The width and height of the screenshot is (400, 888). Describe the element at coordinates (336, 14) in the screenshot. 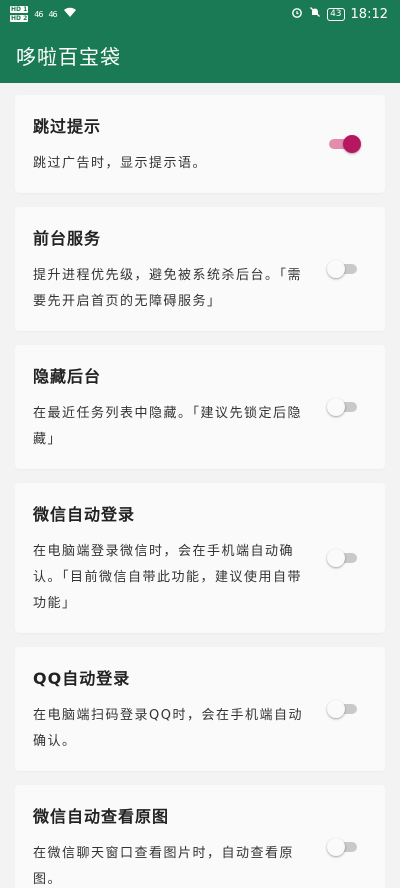

I see `battery-indicator: 43` at that location.